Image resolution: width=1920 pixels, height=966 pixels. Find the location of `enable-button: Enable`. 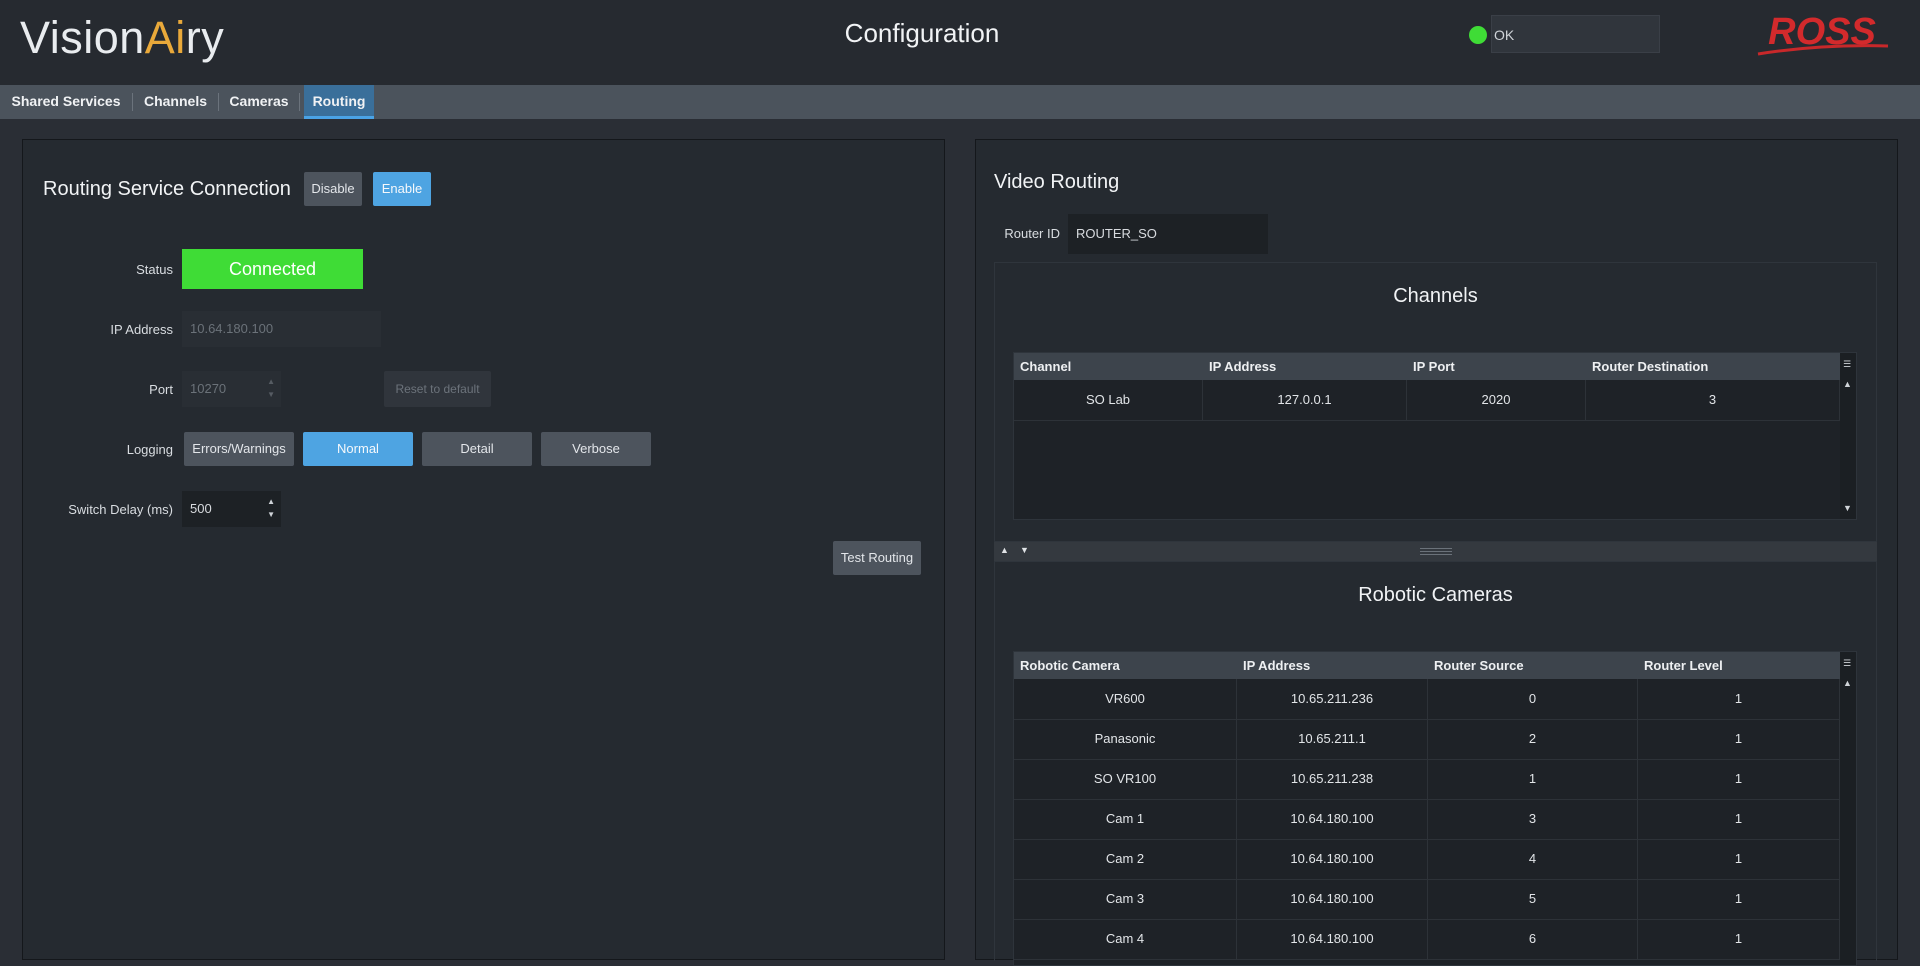

enable-button: Enable is located at coordinates (402, 189).